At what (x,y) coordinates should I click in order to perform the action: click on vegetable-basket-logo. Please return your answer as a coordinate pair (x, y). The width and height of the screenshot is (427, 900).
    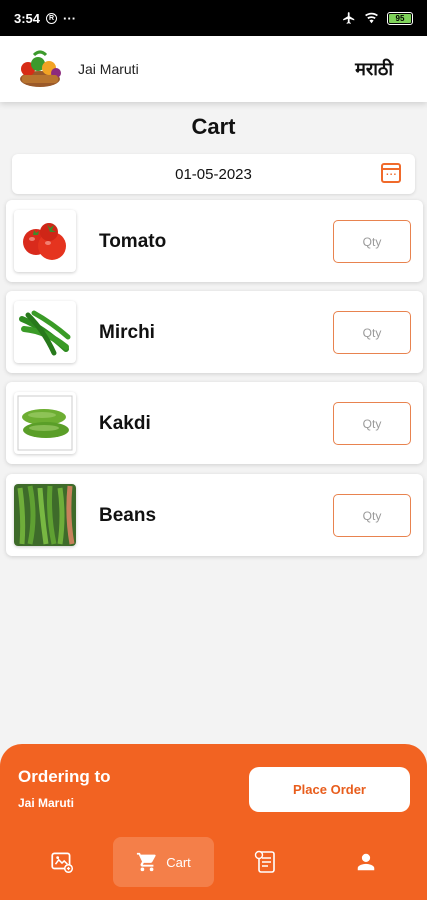
    Looking at the image, I should click on (40, 69).